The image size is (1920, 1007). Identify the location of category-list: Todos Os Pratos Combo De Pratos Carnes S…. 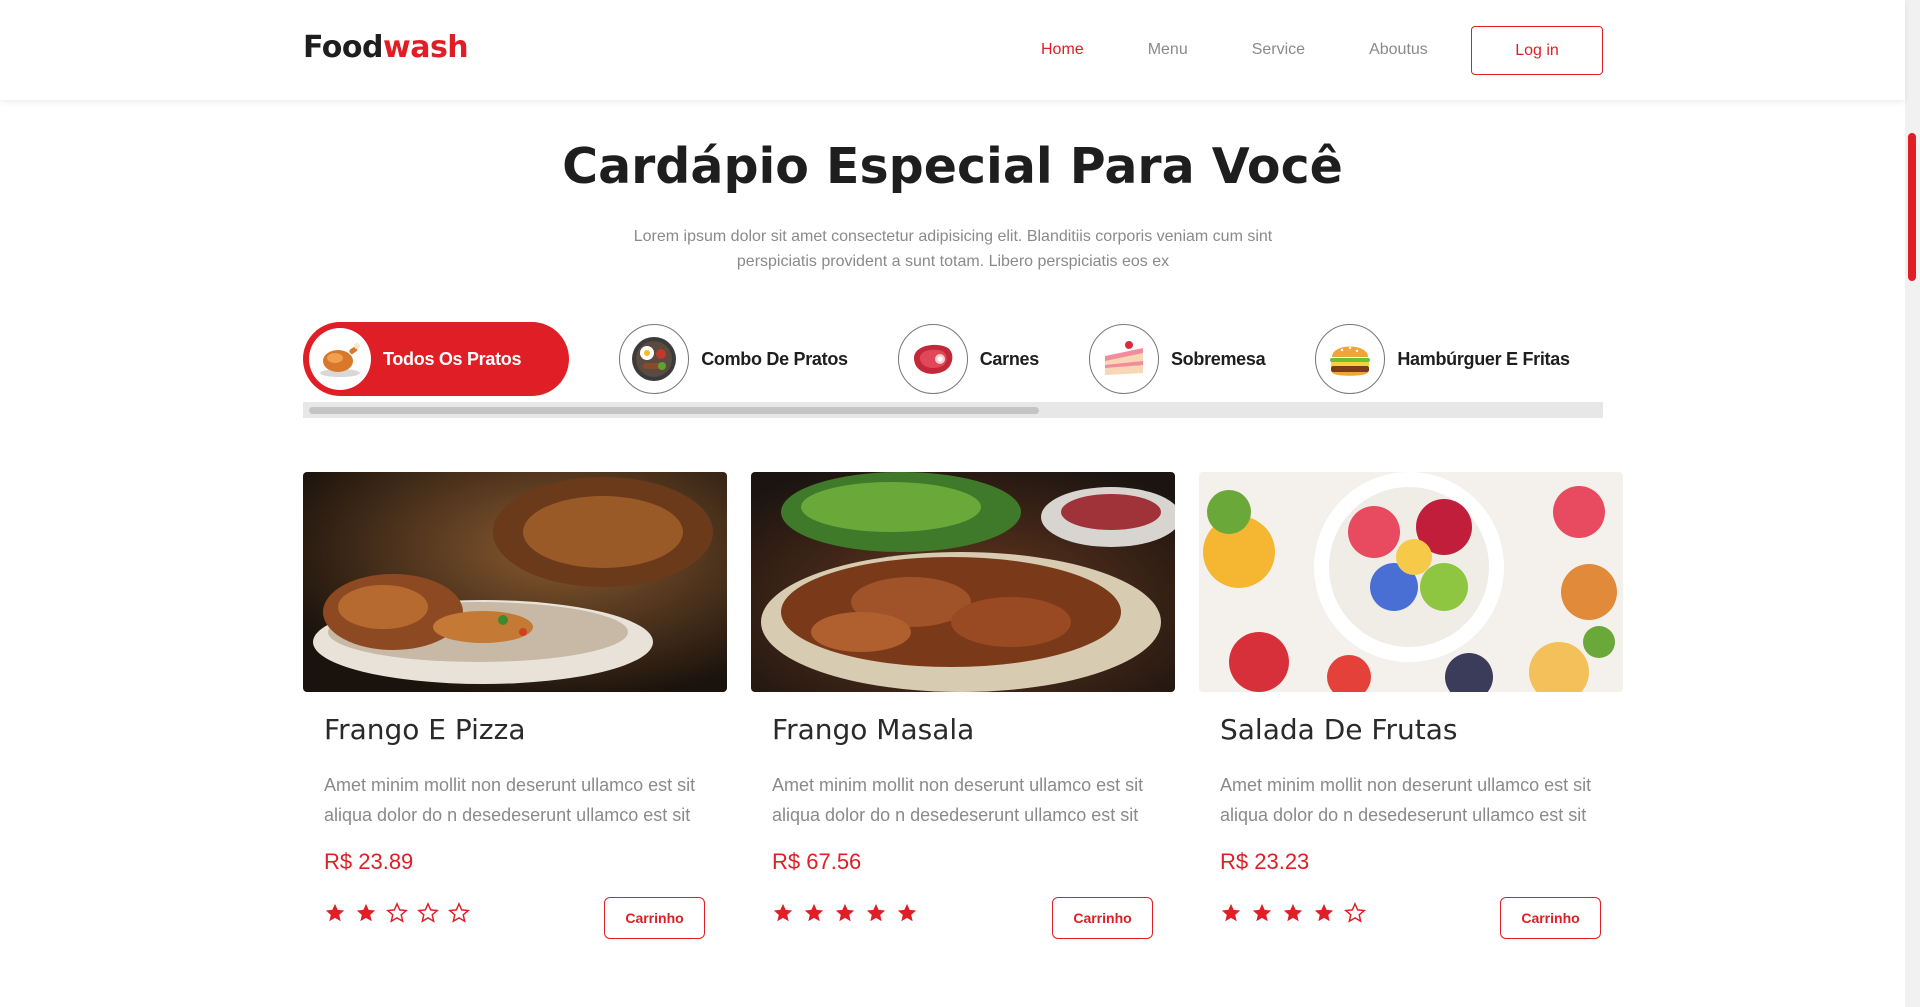
(953, 359).